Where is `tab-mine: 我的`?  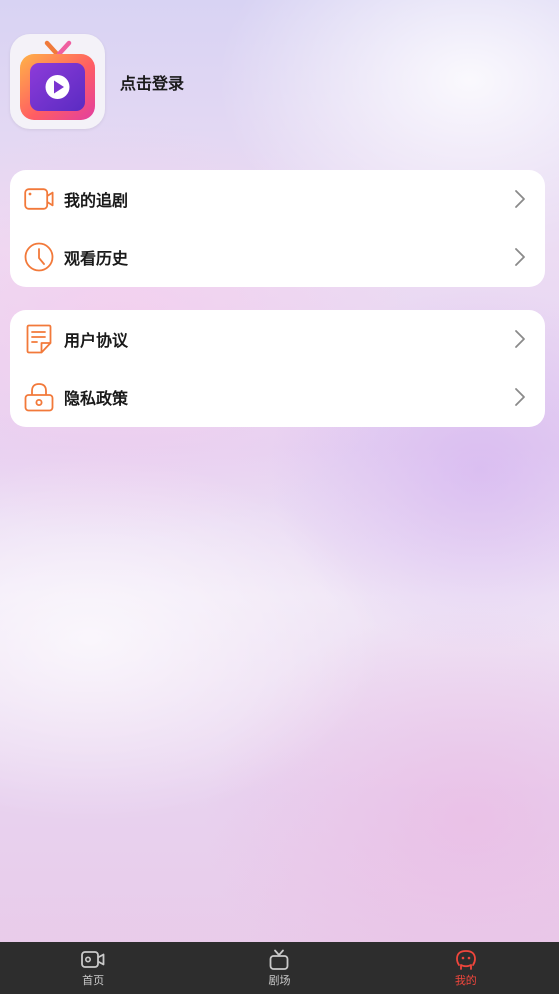
tab-mine: 我的 is located at coordinates (466, 968).